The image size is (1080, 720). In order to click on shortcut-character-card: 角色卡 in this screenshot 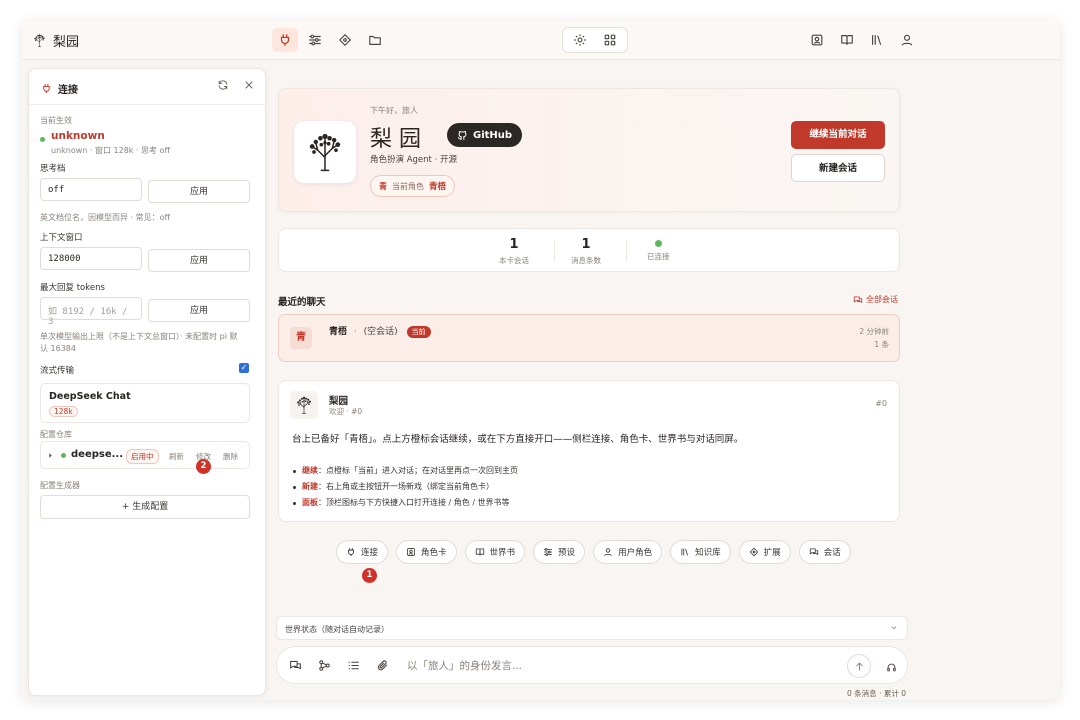, I will do `click(426, 552)`.